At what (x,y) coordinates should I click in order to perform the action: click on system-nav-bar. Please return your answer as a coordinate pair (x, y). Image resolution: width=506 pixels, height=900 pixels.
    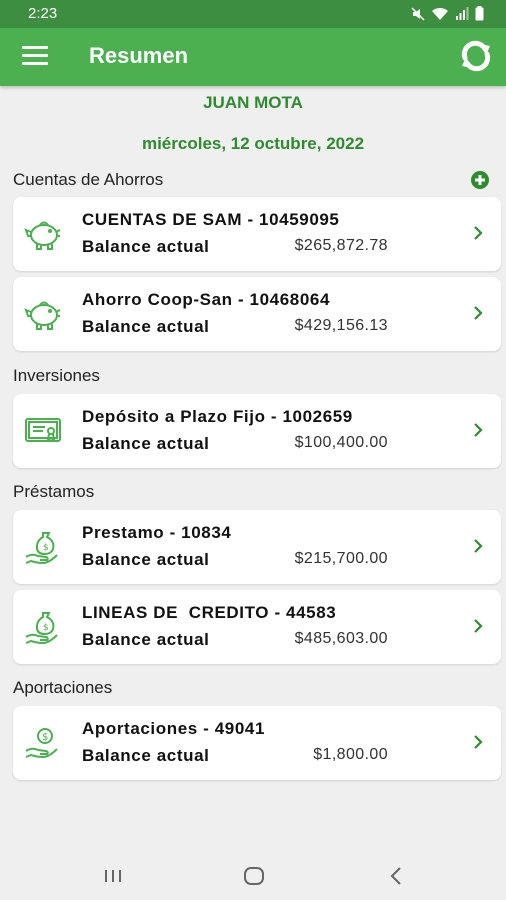
    Looking at the image, I should click on (253, 876).